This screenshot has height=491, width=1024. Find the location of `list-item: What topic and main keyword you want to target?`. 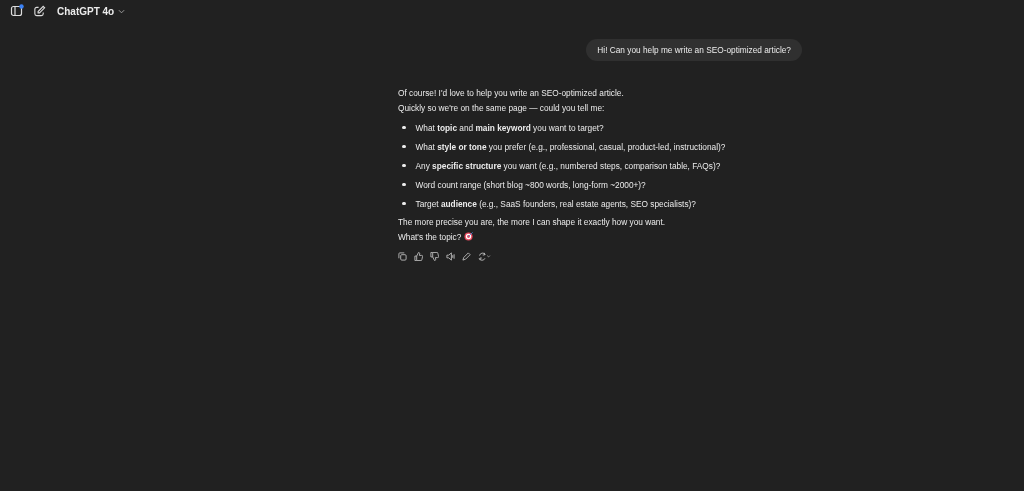

list-item: What topic and main keyword you want to target? is located at coordinates (509, 127).